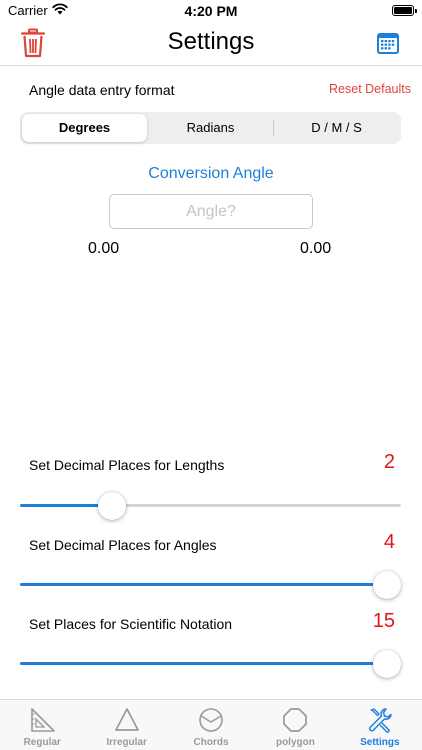  Describe the element at coordinates (211, 742) in the screenshot. I see `tab-label: Chords` at that location.